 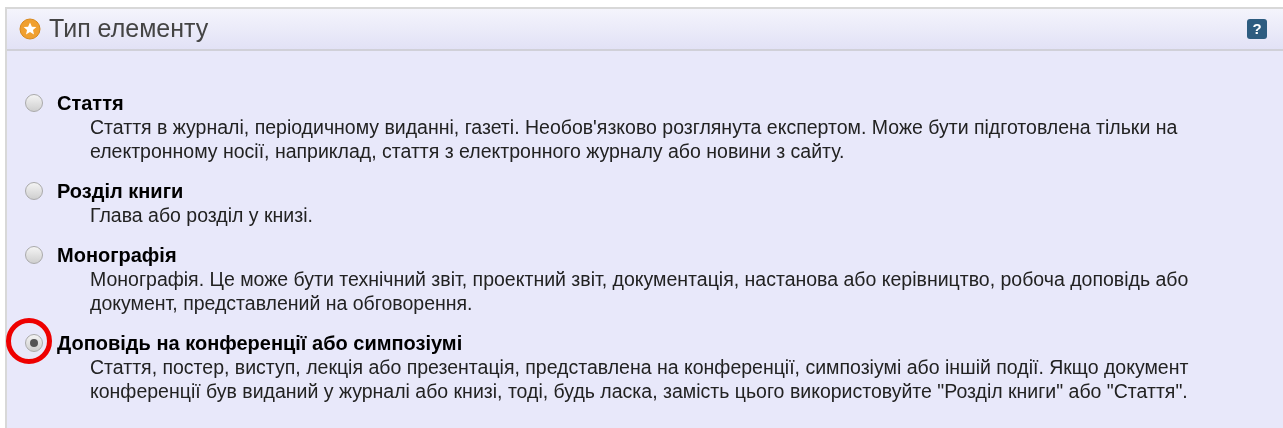 What do you see at coordinates (90, 103) in the screenshot?
I see `option-title: Стаття` at bounding box center [90, 103].